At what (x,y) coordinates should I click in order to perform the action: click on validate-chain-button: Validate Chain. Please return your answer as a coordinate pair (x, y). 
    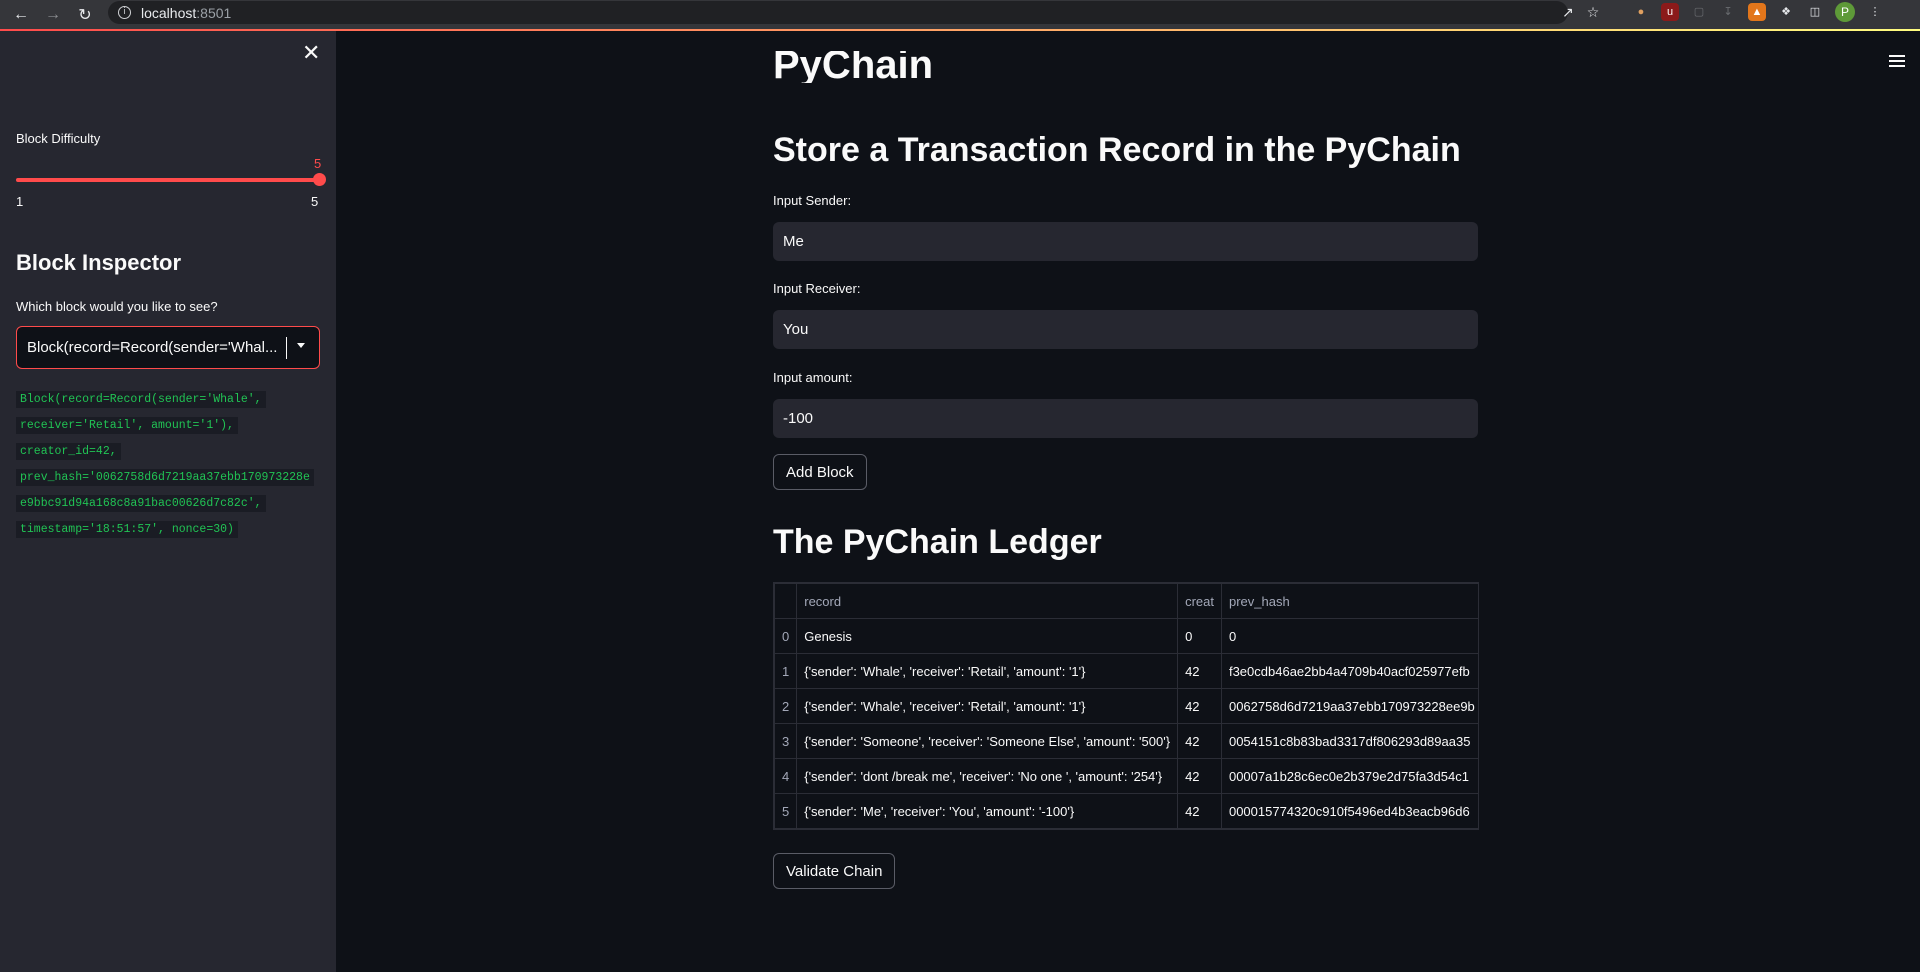
    Looking at the image, I should click on (834, 871).